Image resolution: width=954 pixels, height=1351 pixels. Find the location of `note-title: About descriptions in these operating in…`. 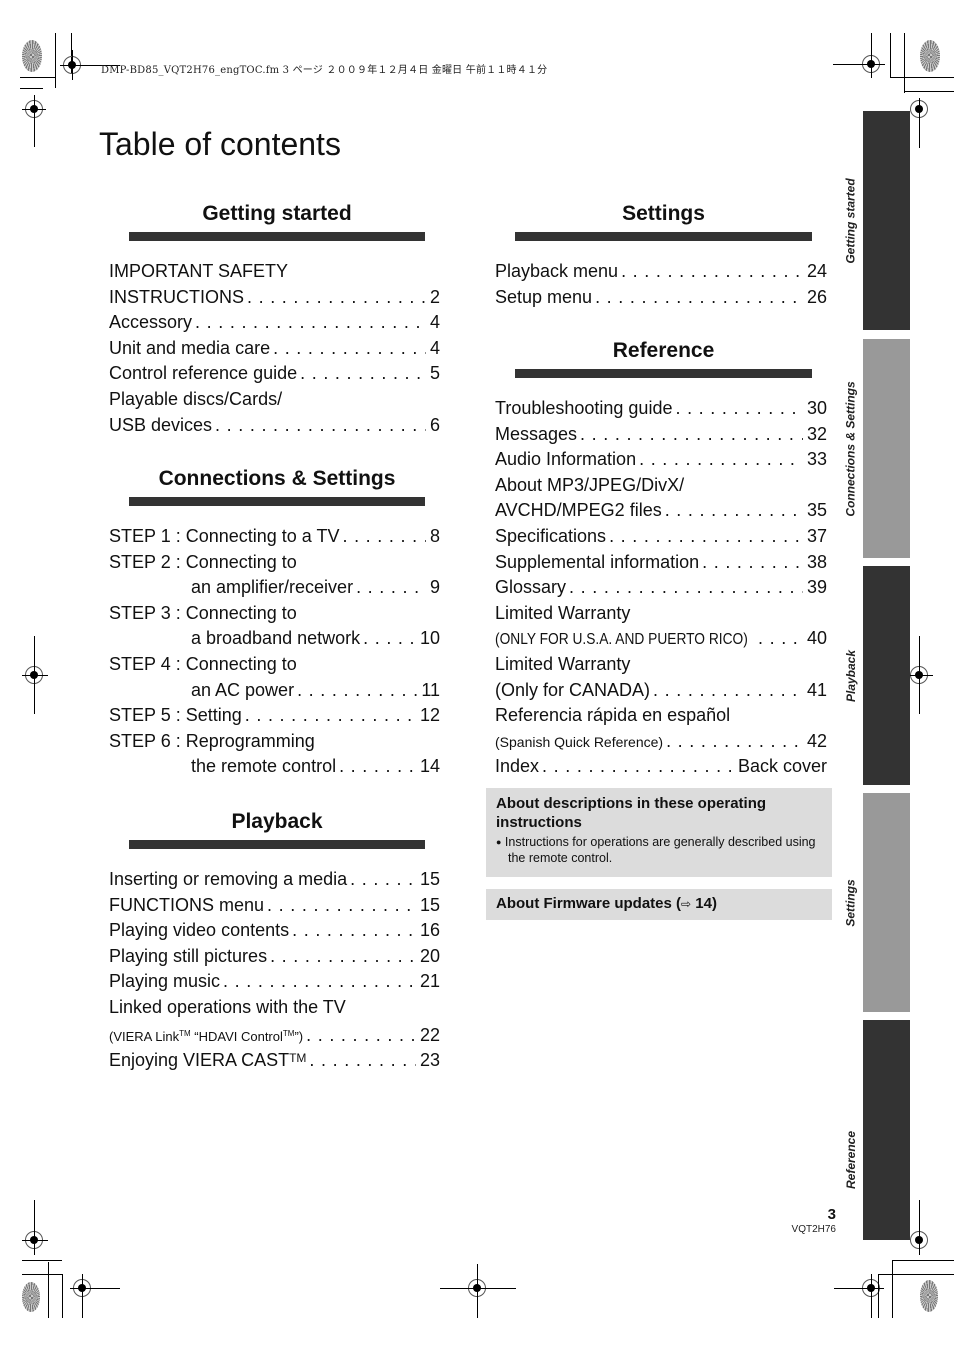

note-title: About descriptions in these operating in… is located at coordinates (631, 813).